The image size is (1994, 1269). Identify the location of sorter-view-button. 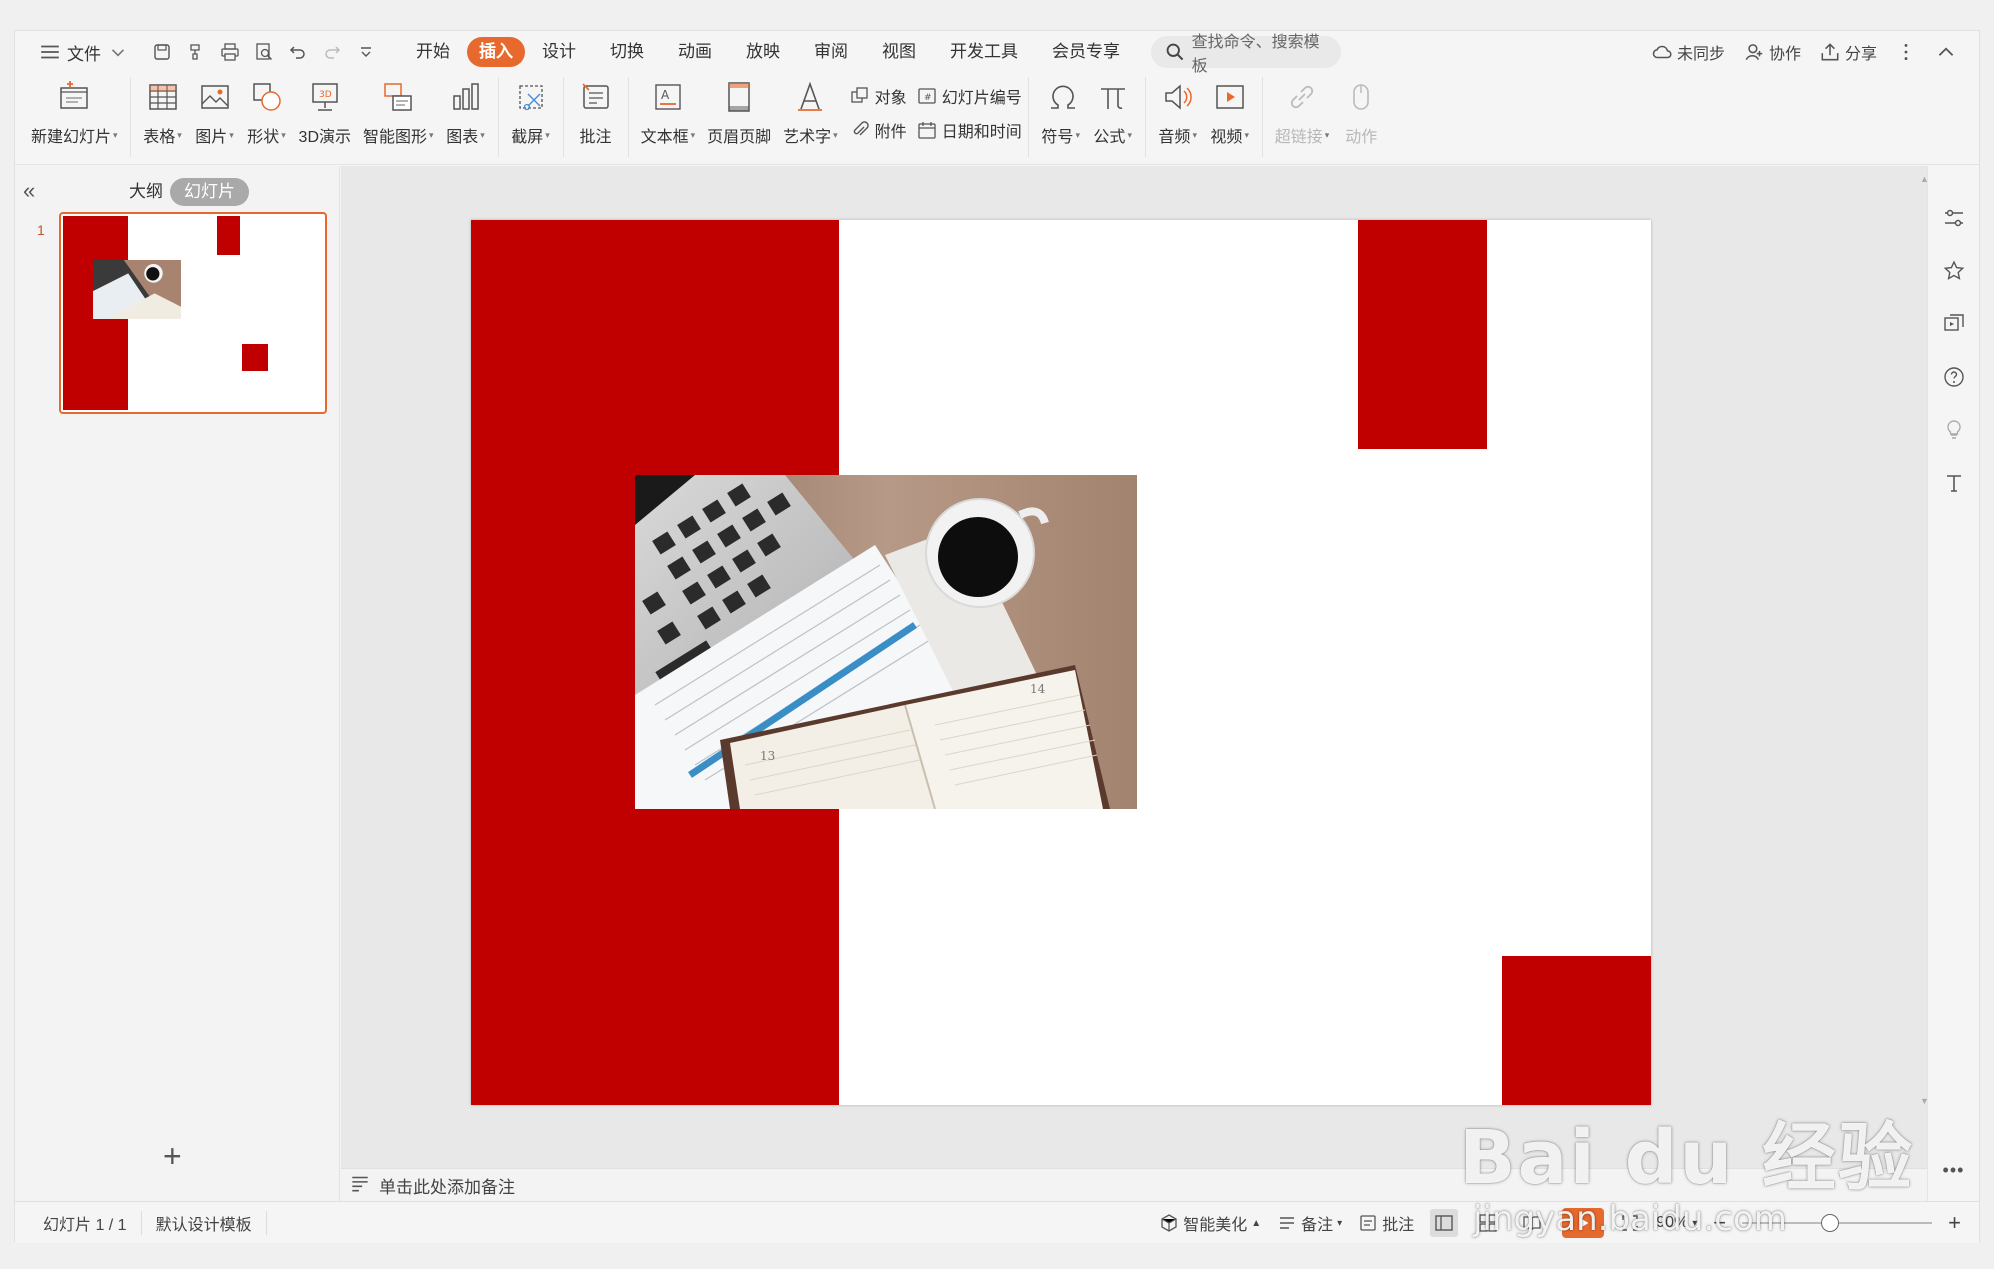
(1488, 1223).